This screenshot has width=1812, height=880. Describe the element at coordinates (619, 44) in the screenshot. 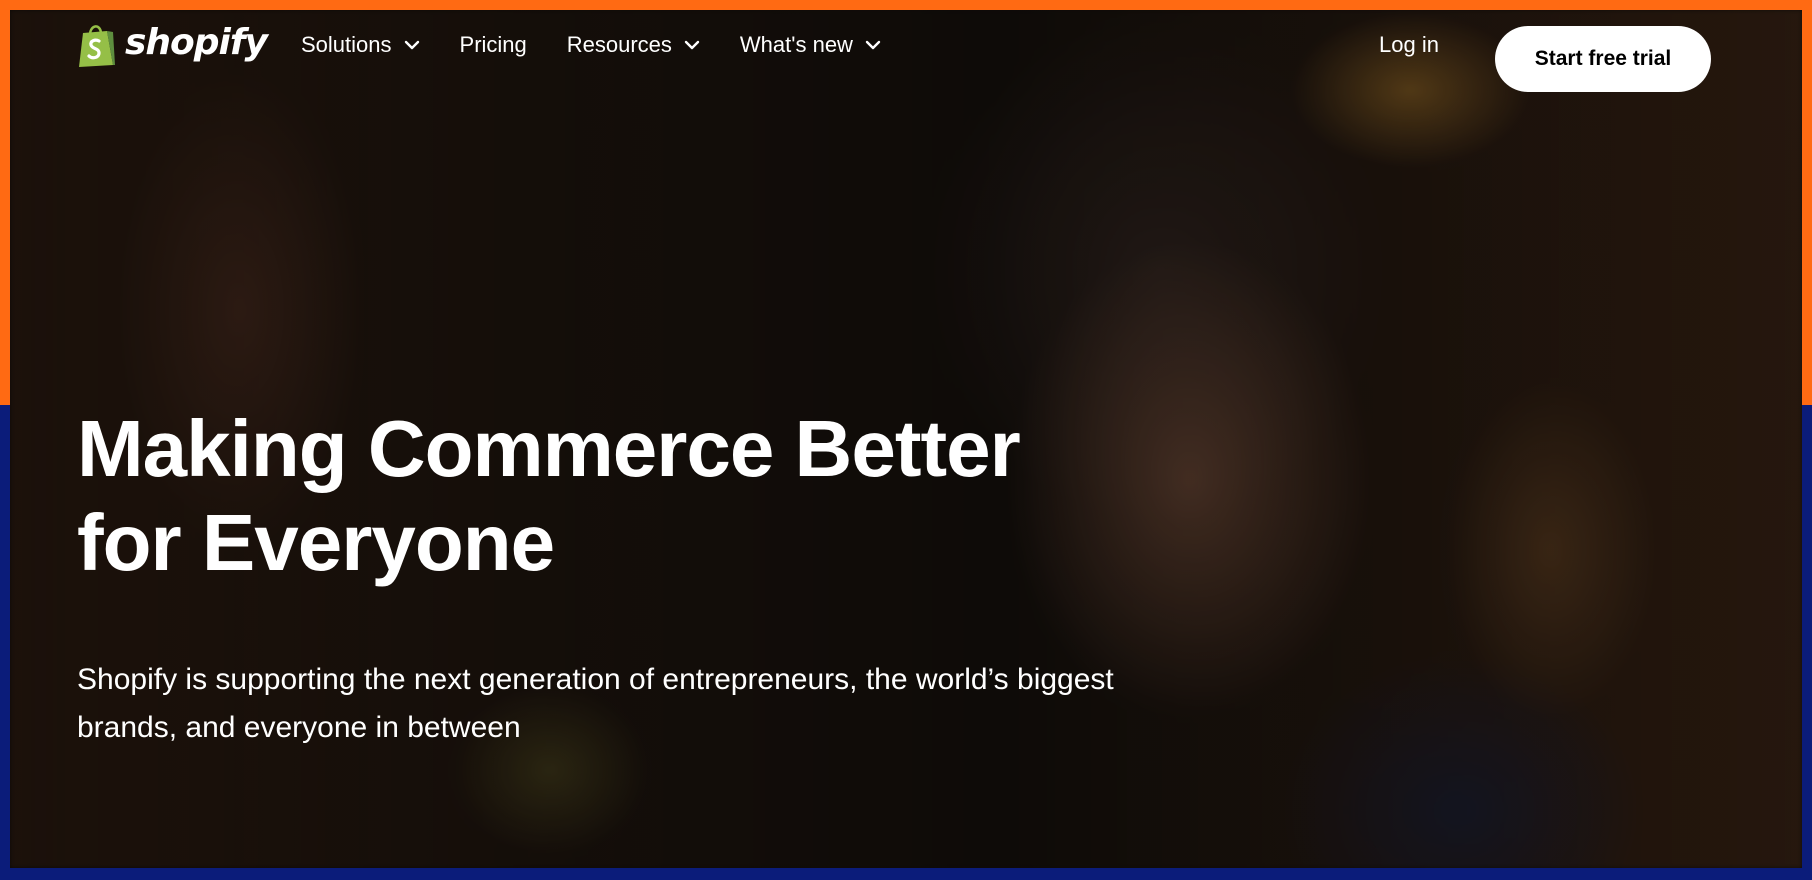

I see `nav-item-label: Resources` at that location.